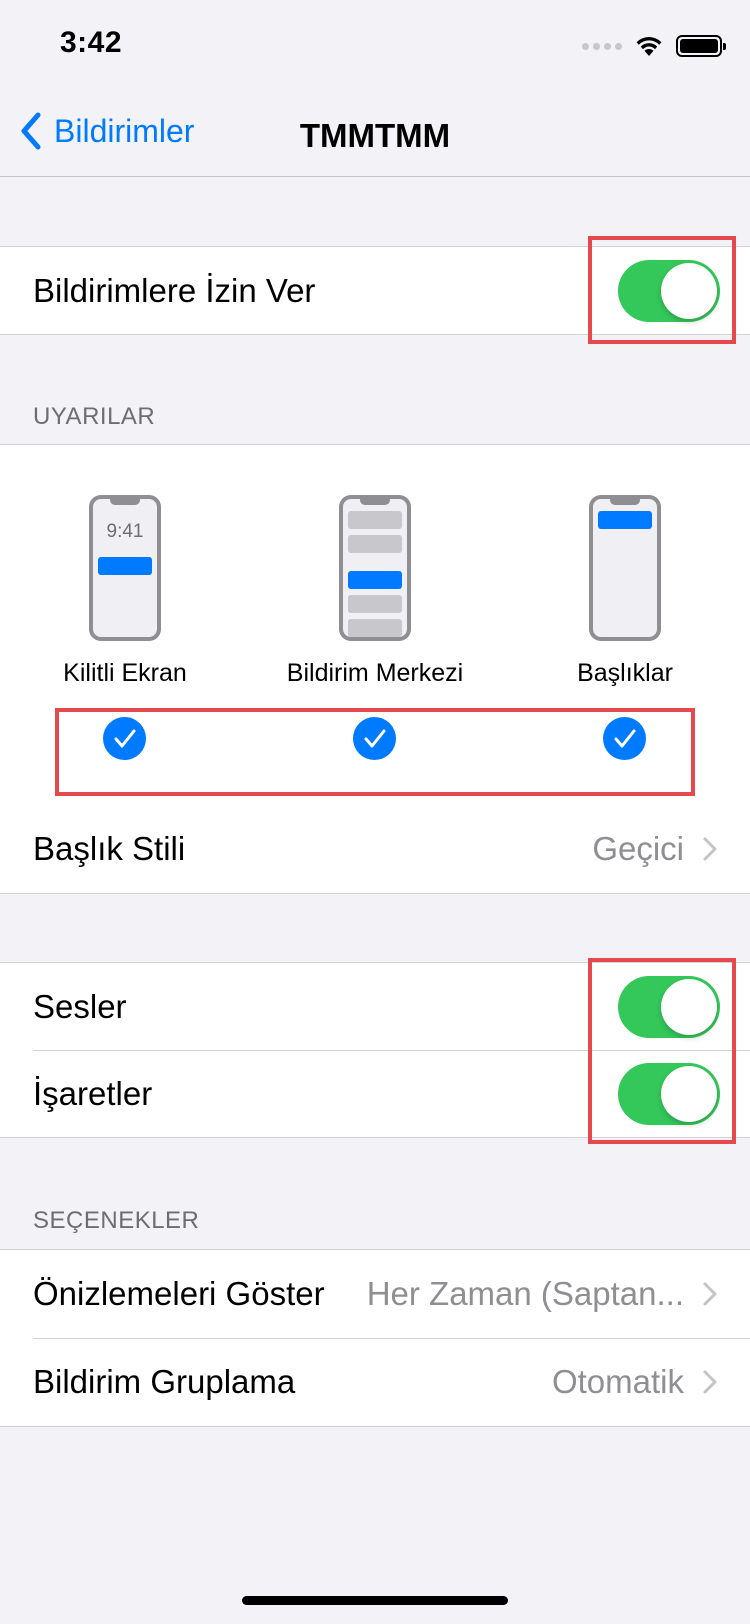 Image resolution: width=750 pixels, height=1624 pixels. What do you see at coordinates (375, 47) in the screenshot?
I see `status-bar: 3:42` at bounding box center [375, 47].